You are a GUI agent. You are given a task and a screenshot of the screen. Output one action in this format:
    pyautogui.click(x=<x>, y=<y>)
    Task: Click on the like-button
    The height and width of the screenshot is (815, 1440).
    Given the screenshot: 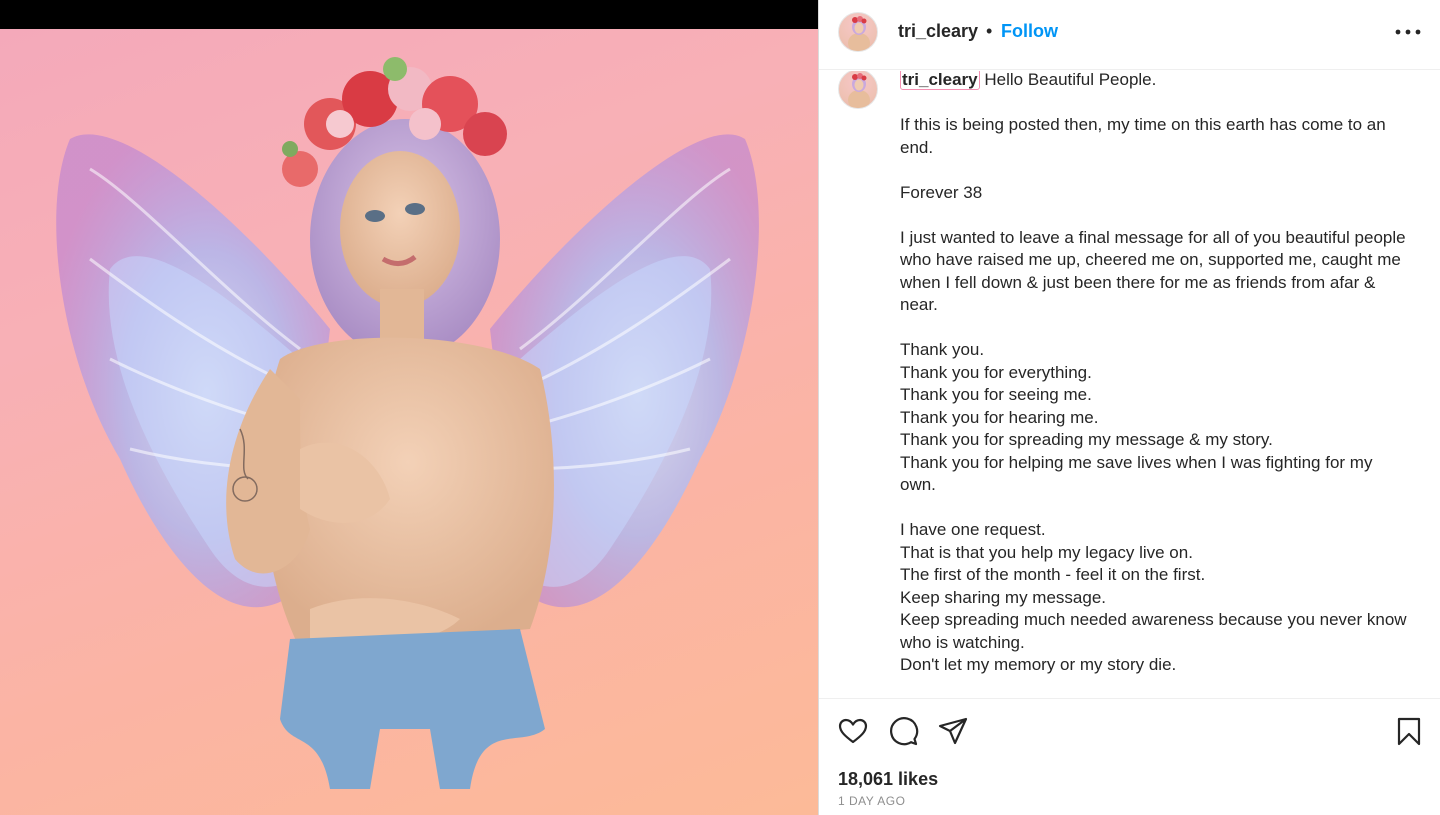 What is the action you would take?
    pyautogui.click(x=853, y=731)
    